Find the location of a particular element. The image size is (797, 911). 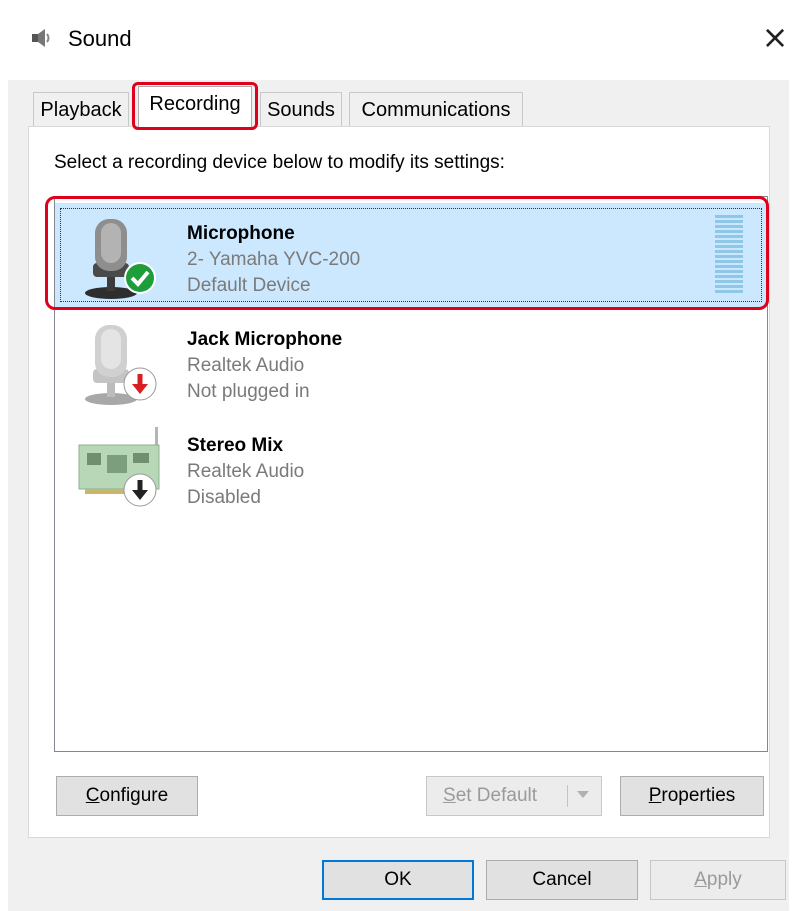

tab-playback: Playback is located at coordinates (81, 109).